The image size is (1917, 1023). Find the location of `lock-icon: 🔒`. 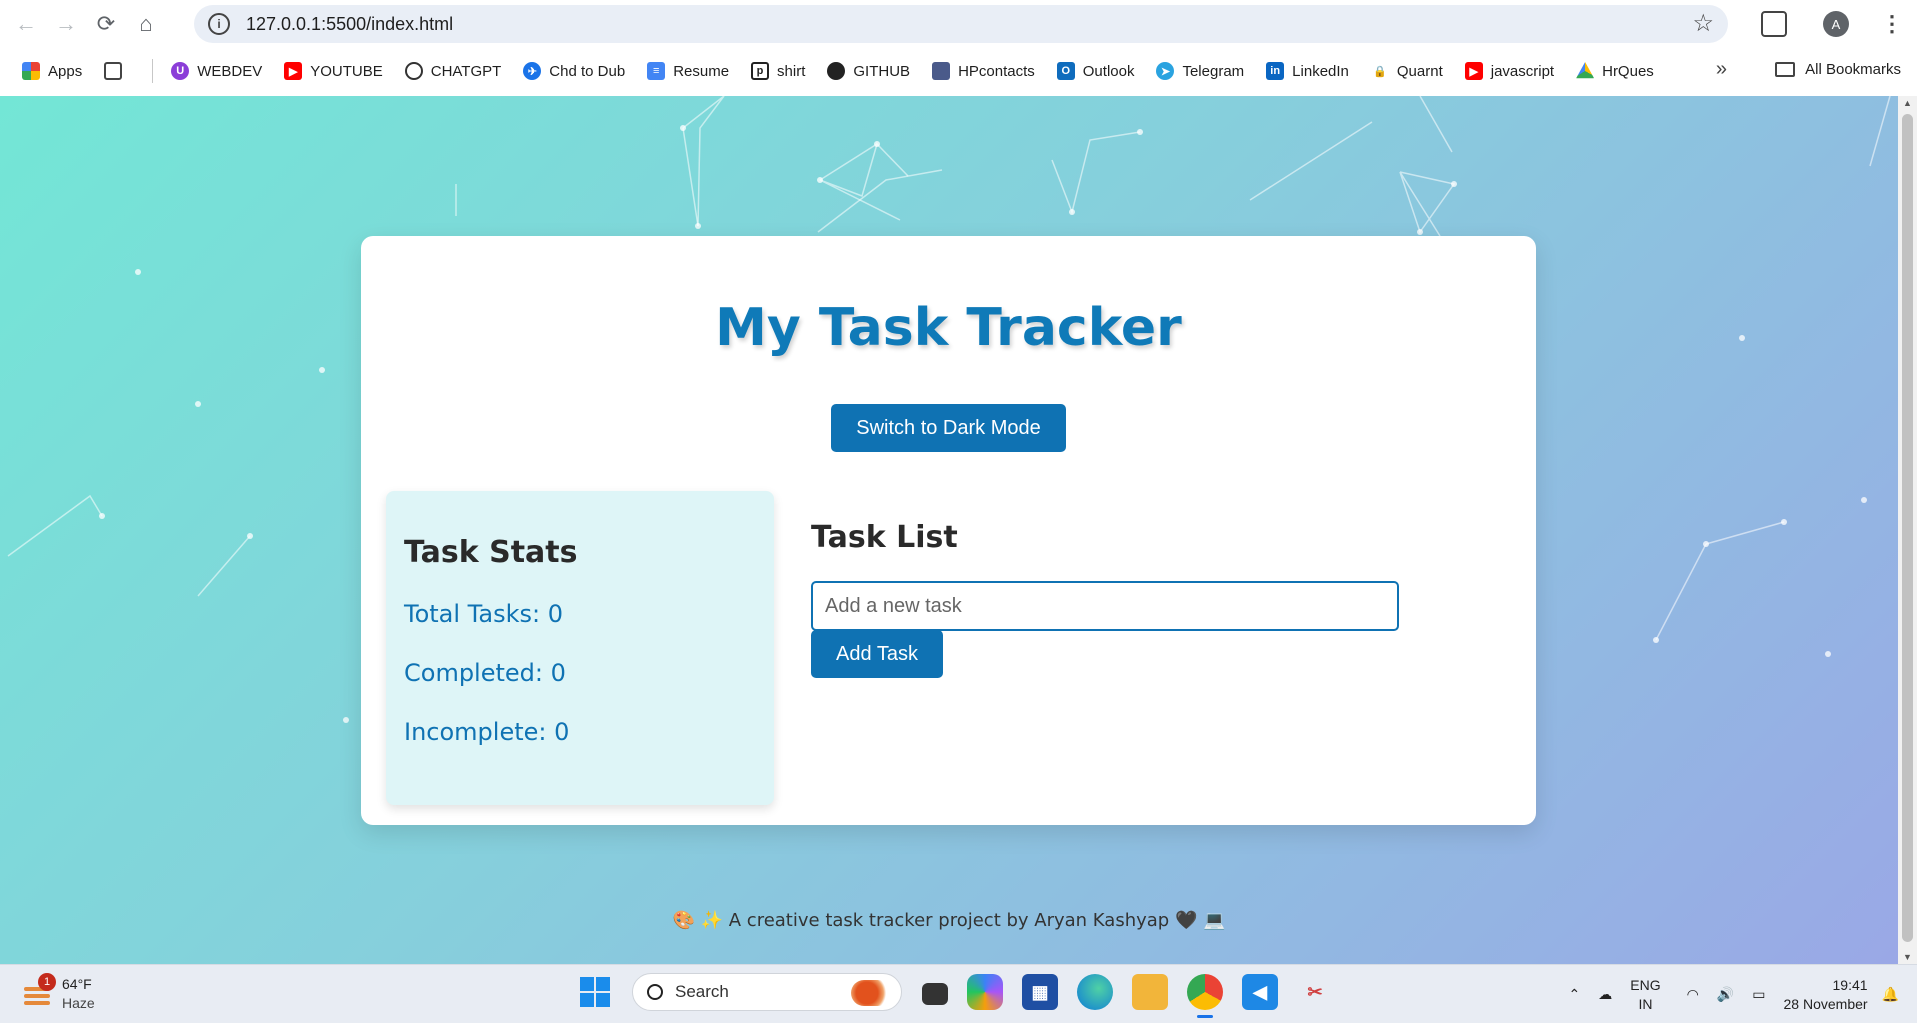

lock-icon: 🔒 is located at coordinates (1380, 71).